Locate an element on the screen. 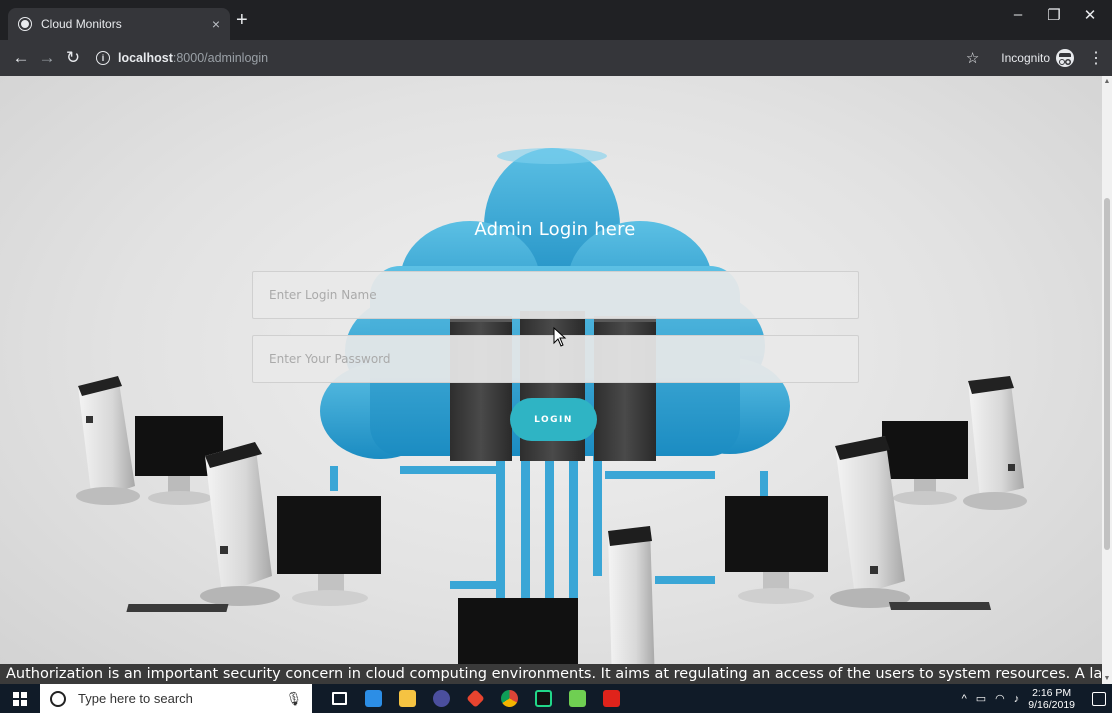  window-controls: – ❐ ✕ is located at coordinates (1054, 15).